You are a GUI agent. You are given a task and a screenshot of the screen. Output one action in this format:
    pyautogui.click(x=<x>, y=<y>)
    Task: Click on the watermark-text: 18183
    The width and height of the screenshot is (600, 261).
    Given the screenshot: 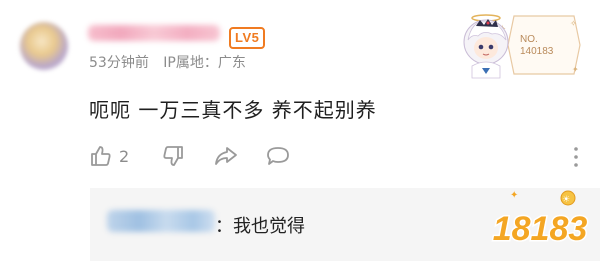 What is the action you would take?
    pyautogui.click(x=540, y=229)
    